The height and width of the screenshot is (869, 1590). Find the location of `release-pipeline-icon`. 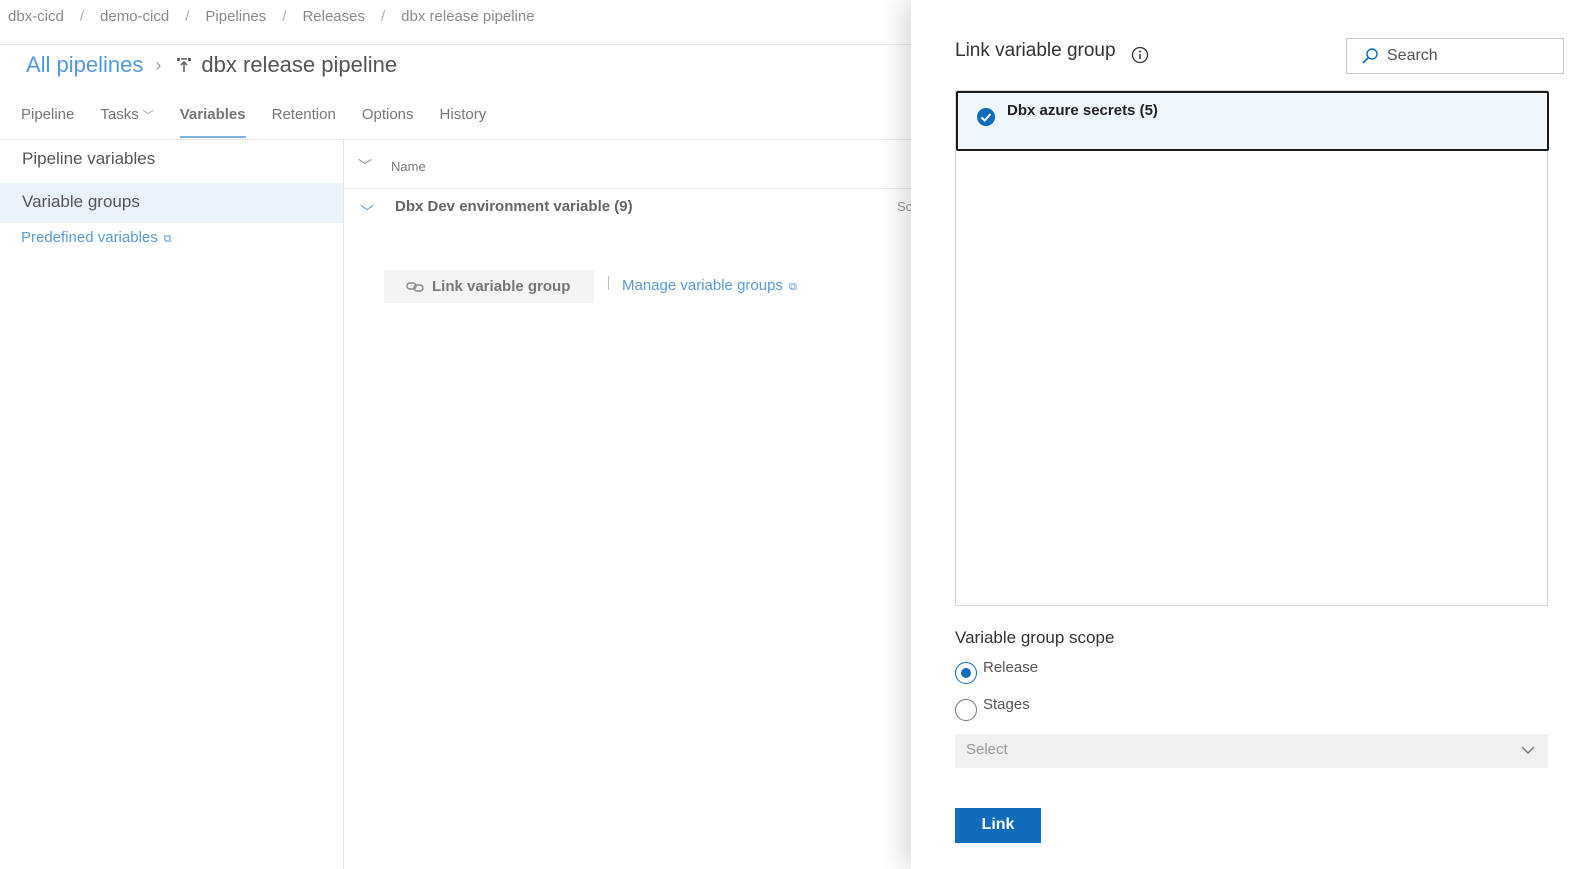

release-pipeline-icon is located at coordinates (184, 65).